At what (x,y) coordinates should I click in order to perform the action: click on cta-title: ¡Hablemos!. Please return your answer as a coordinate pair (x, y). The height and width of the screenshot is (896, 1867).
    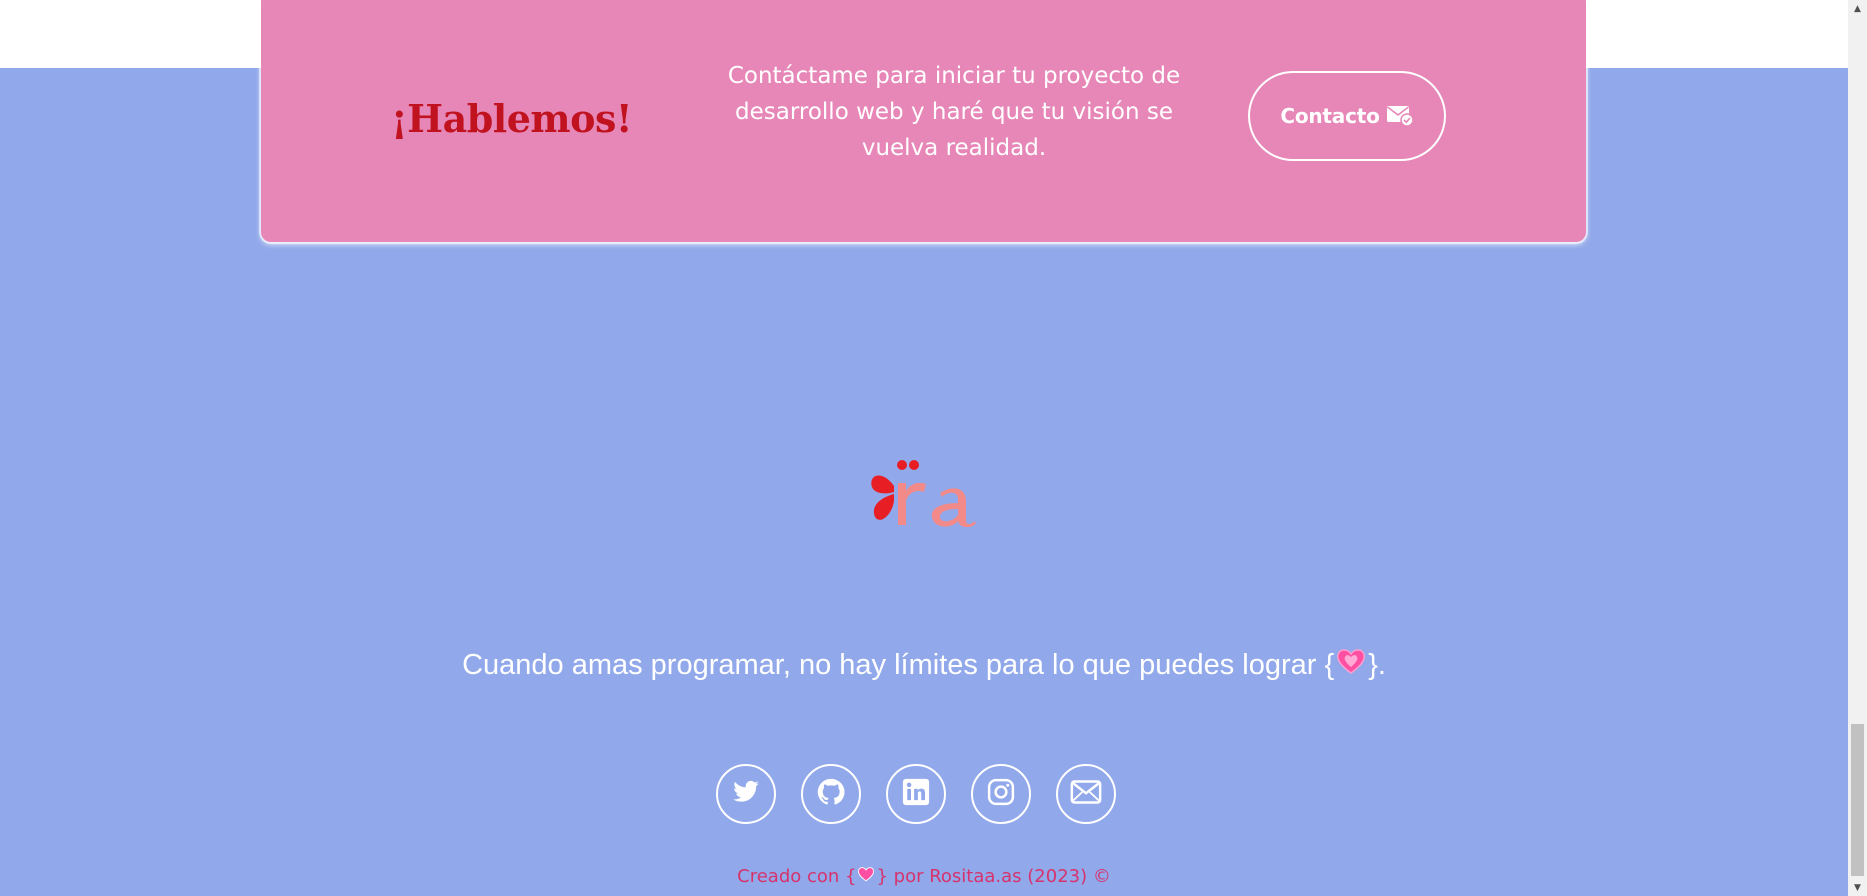
    Looking at the image, I should click on (512, 118).